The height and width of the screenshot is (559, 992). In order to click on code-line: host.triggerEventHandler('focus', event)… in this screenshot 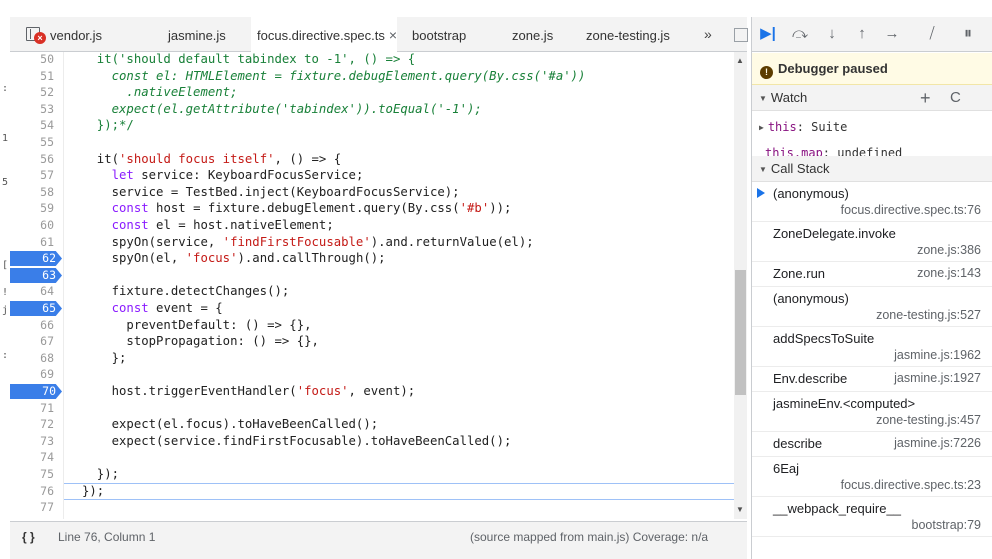, I will do `click(249, 391)`.